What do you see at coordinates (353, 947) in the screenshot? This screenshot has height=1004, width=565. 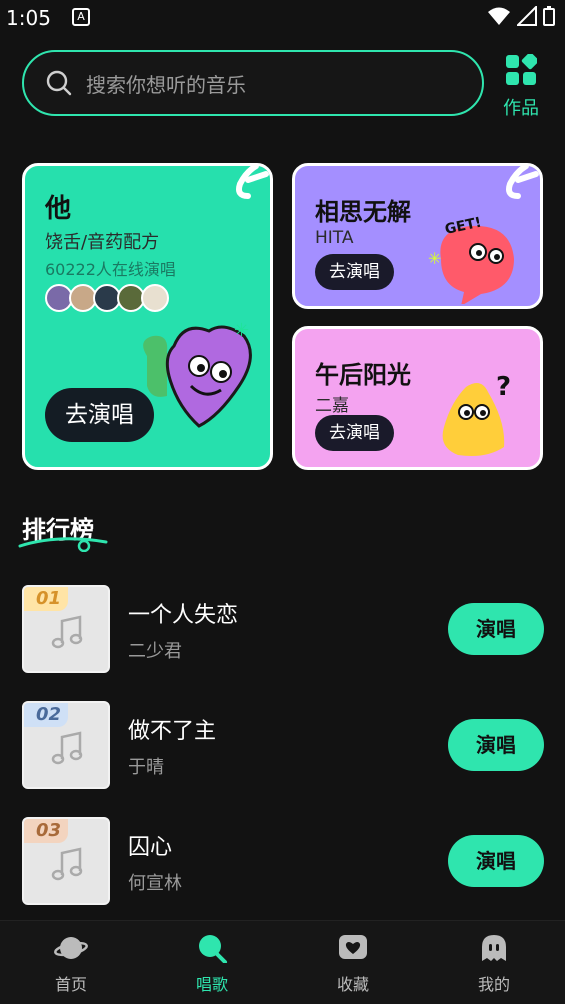 I see `heart-icon` at bounding box center [353, 947].